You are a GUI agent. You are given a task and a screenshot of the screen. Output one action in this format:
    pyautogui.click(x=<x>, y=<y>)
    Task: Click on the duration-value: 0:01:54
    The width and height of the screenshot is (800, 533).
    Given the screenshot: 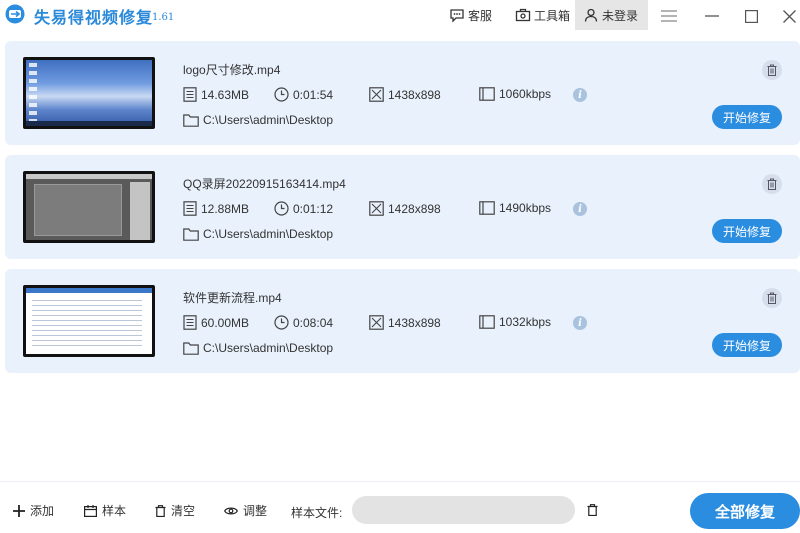 What is the action you would take?
    pyautogui.click(x=313, y=94)
    